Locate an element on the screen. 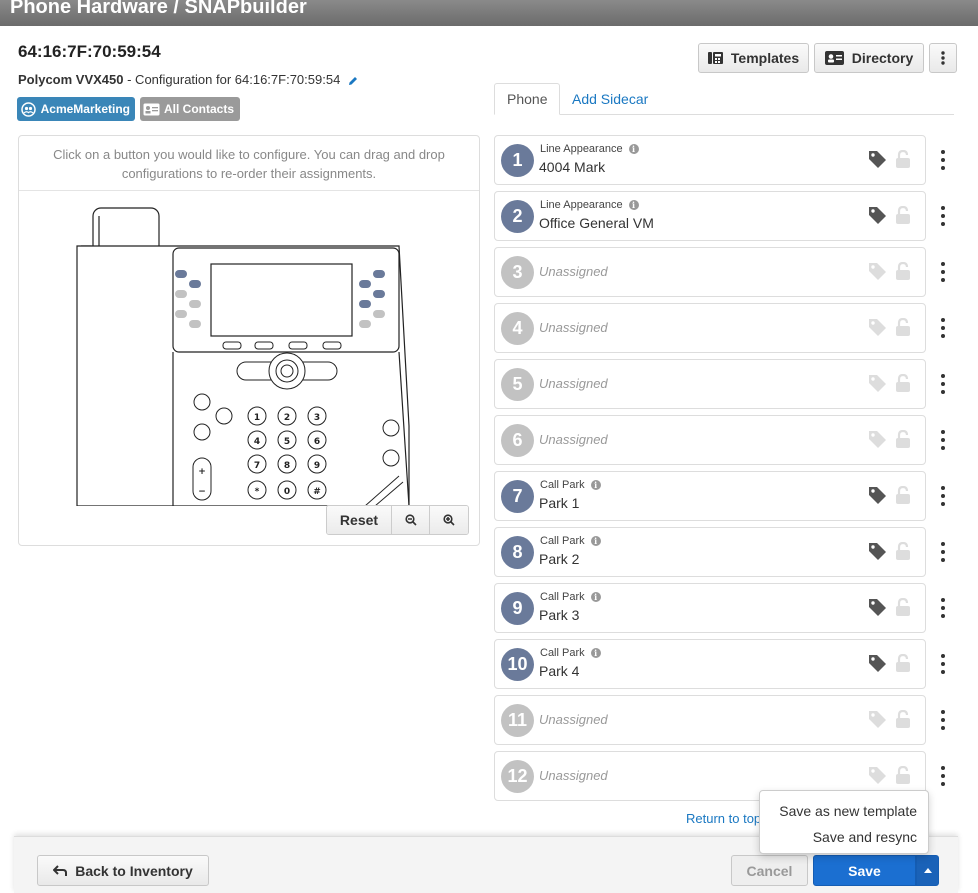  directory-button: Directory is located at coordinates (869, 58).